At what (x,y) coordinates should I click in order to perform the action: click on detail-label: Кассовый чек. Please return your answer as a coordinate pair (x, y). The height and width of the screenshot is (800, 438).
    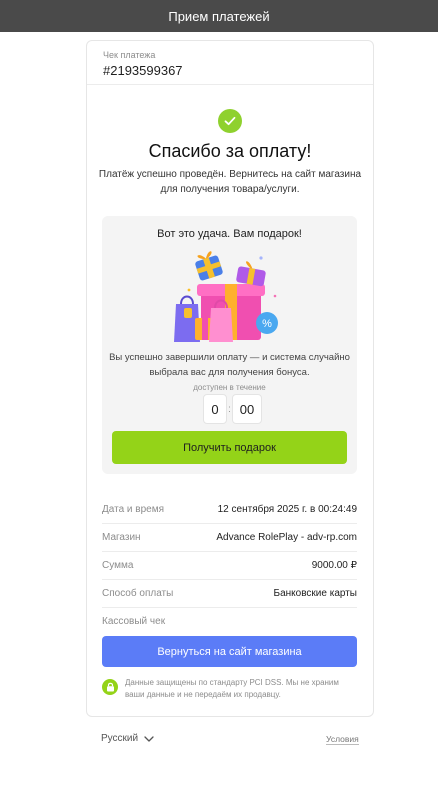
    Looking at the image, I should click on (134, 621).